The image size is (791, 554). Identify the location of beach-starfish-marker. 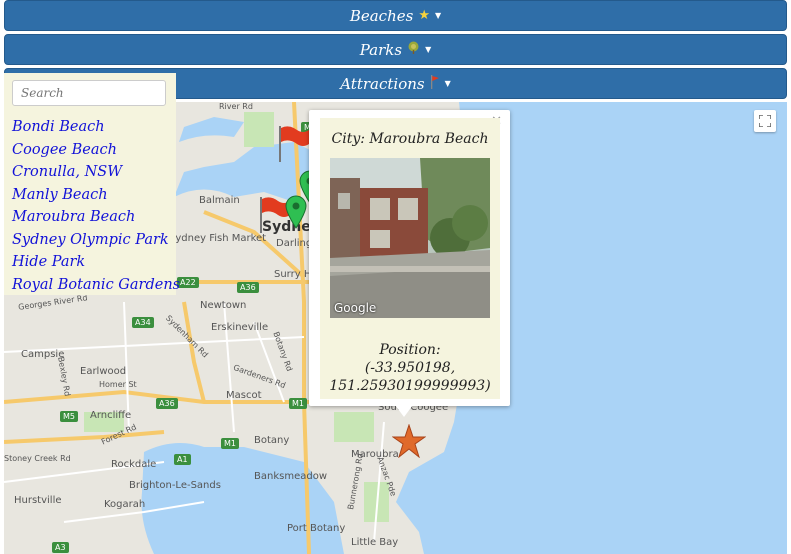
(409, 441).